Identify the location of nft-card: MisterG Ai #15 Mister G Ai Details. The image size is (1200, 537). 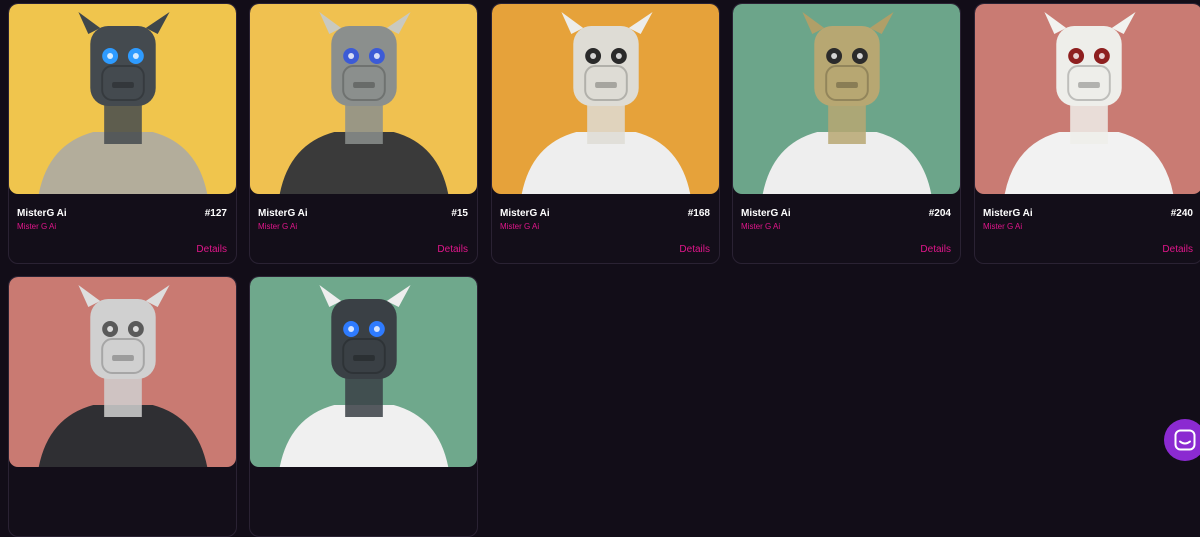
(363, 133).